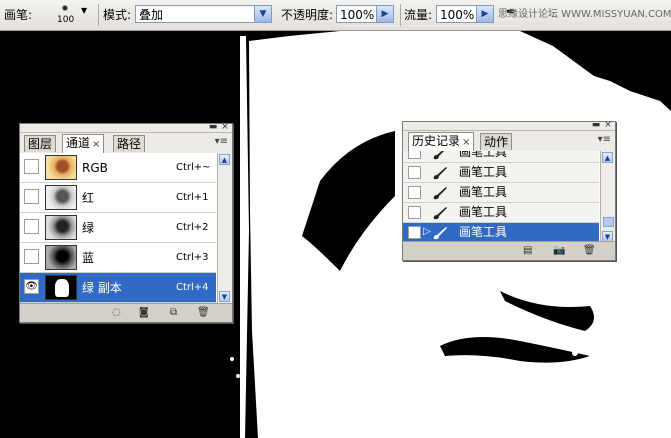 The image size is (671, 438). What do you see at coordinates (18, 15) in the screenshot?
I see `brush-label: 画笔:` at bounding box center [18, 15].